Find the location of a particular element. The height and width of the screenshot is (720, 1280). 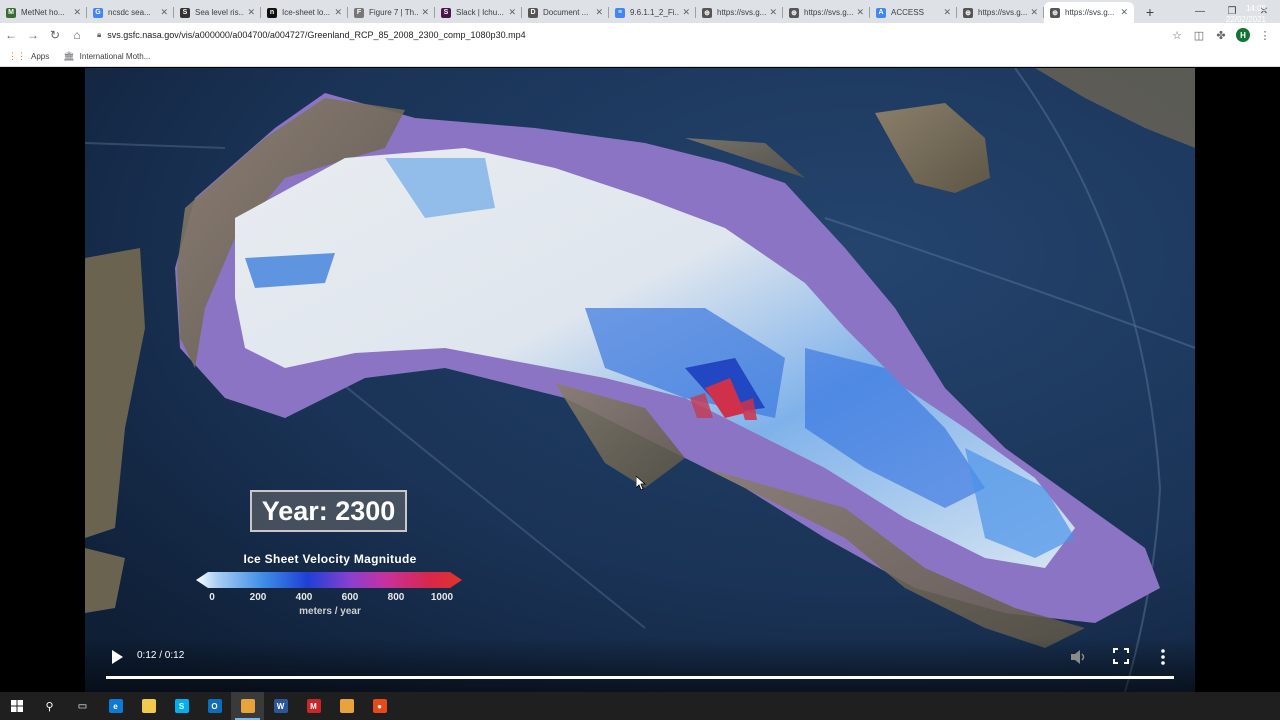

legend-title: Ice Sheet Velocity Magnitude is located at coordinates (330, 559).